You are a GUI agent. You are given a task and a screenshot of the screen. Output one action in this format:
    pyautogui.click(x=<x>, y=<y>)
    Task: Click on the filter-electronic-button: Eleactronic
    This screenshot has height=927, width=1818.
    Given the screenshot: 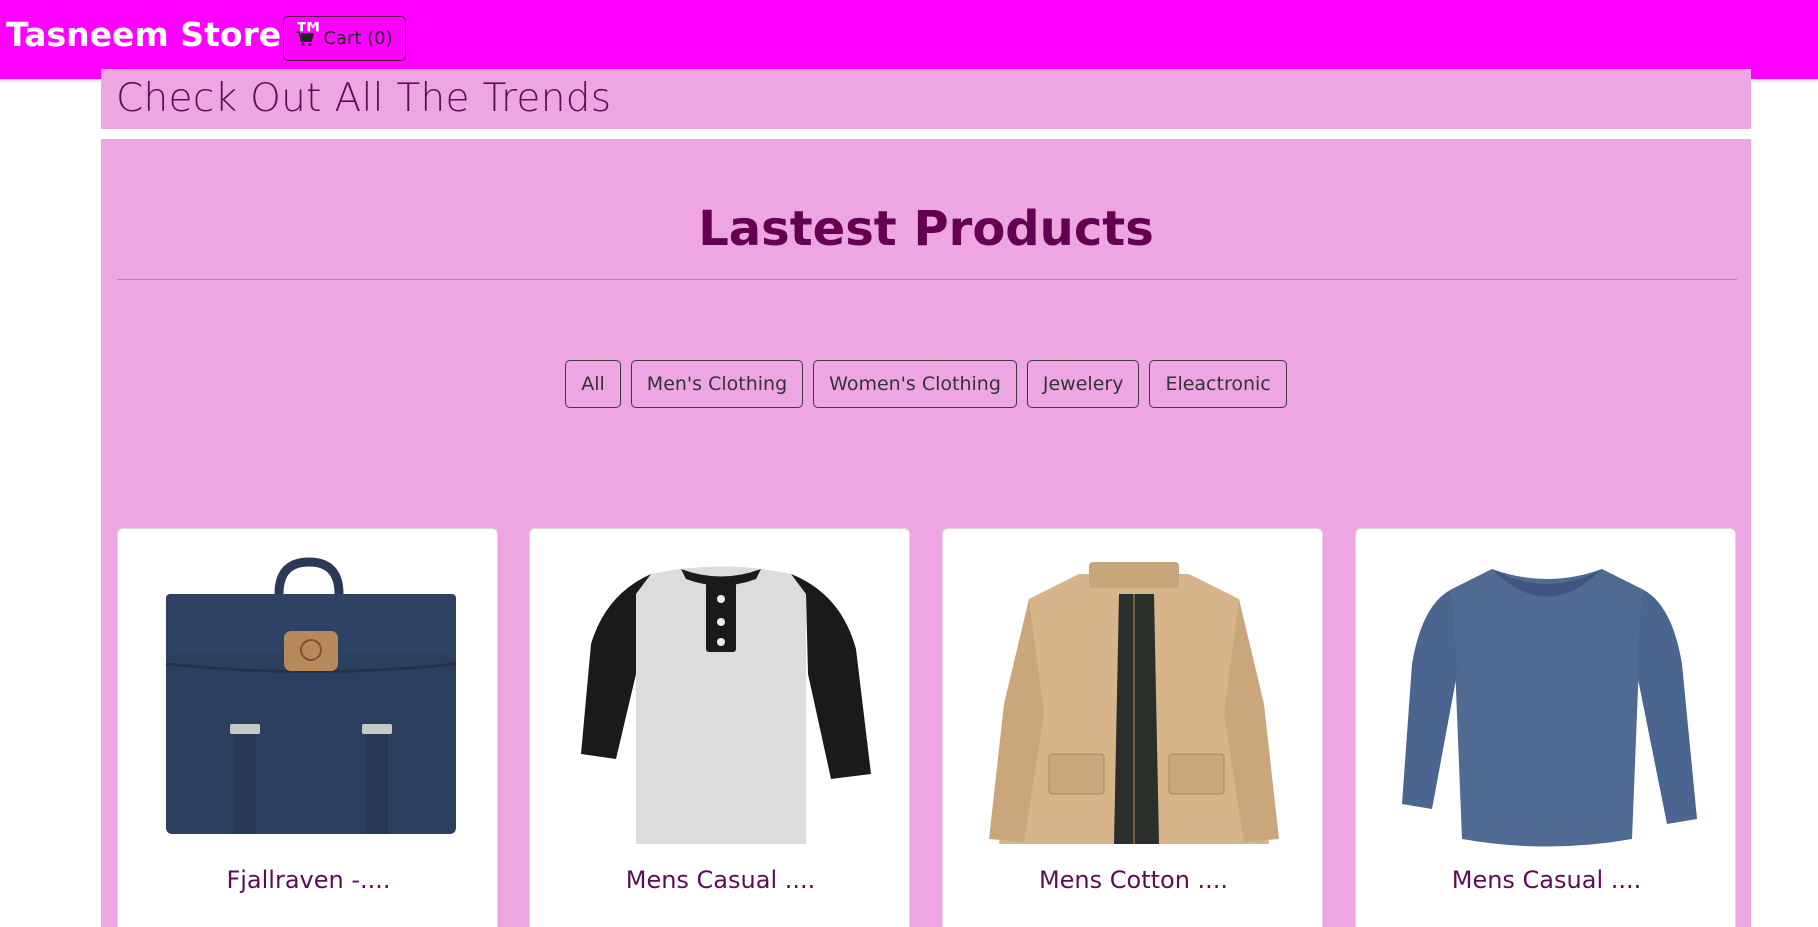 What is the action you would take?
    pyautogui.click(x=1218, y=384)
    